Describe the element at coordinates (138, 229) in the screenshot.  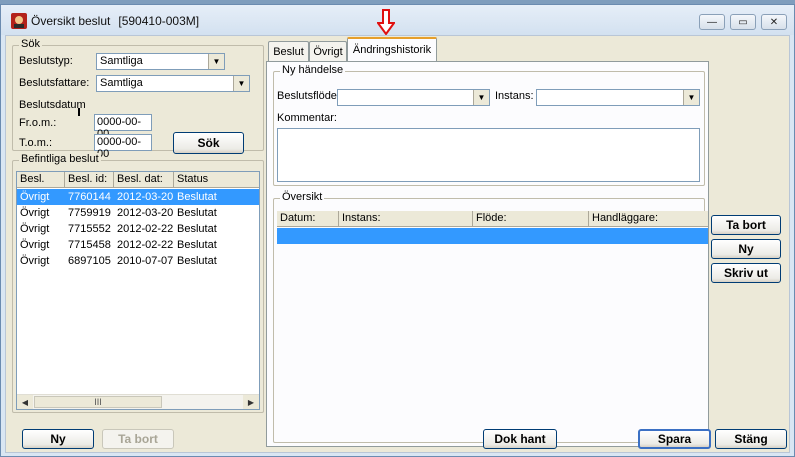
I see `table-row: Övrigt 7715552 2012-02-22 Beslutat` at that location.